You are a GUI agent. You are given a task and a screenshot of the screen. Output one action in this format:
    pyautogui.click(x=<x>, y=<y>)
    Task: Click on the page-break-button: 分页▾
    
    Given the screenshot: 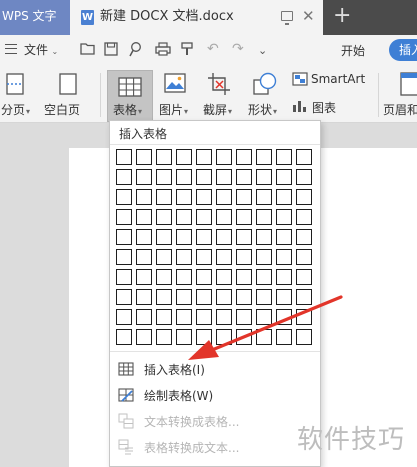 What is the action you would take?
    pyautogui.click(x=20, y=94)
    